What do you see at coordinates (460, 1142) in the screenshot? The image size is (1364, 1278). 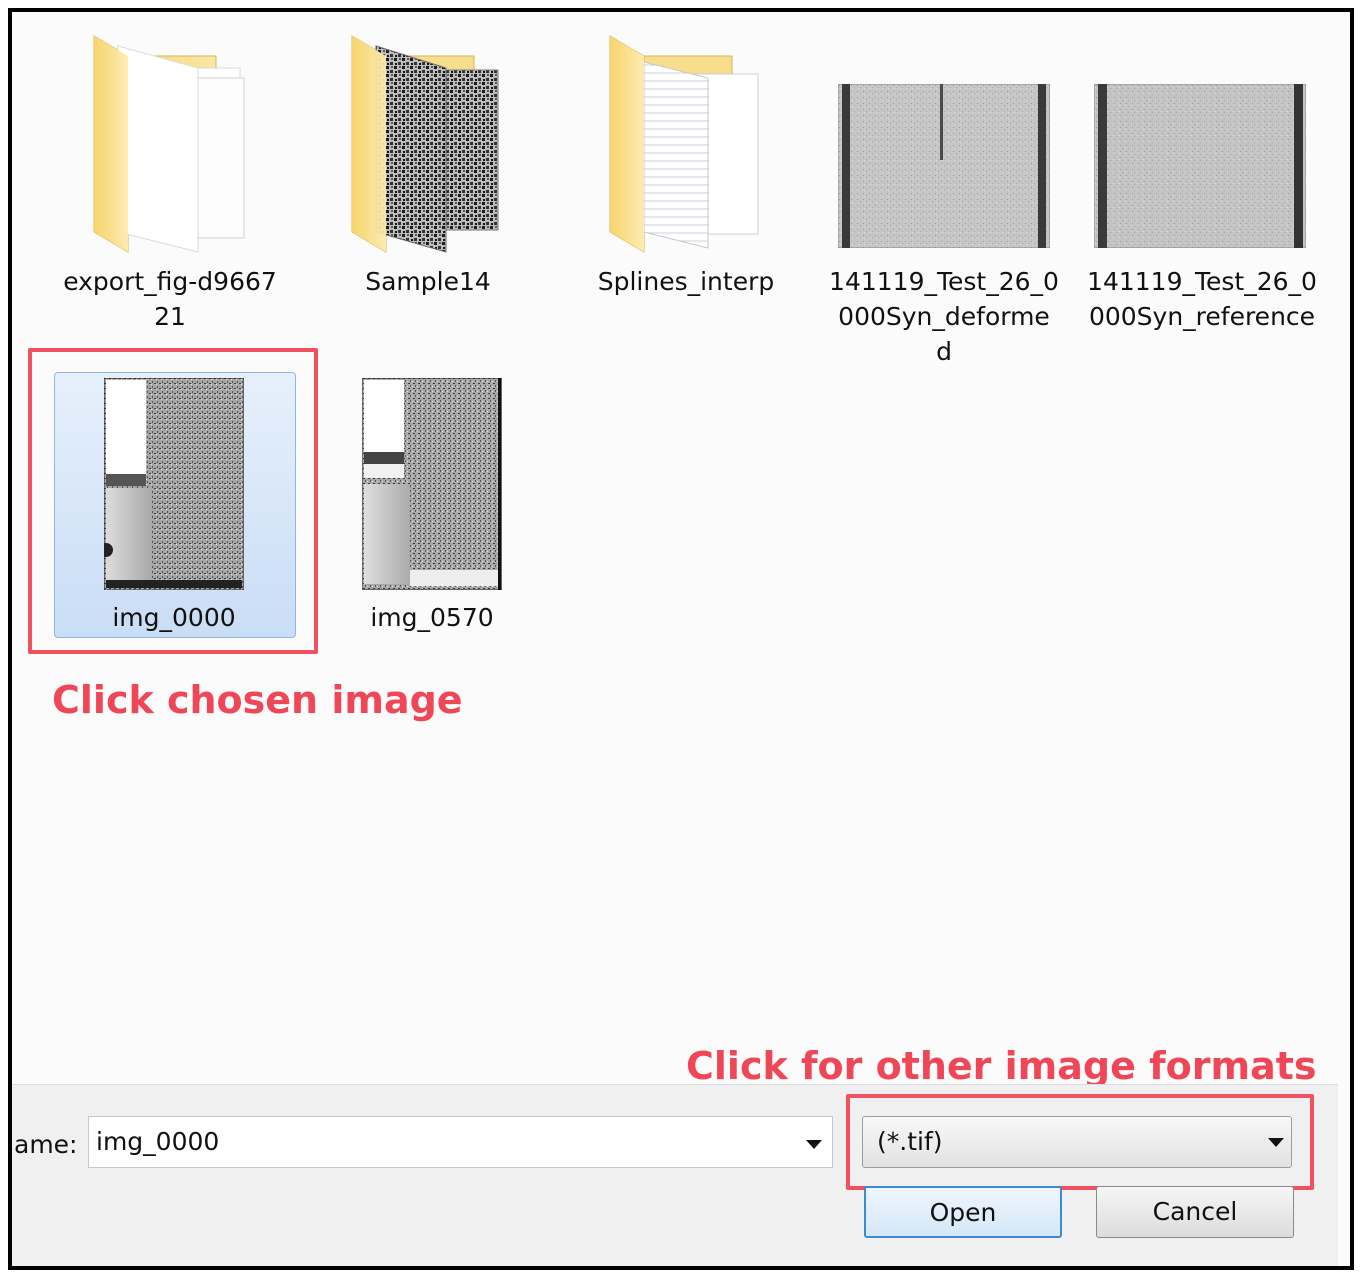 I see `filename-input: img_0000` at bounding box center [460, 1142].